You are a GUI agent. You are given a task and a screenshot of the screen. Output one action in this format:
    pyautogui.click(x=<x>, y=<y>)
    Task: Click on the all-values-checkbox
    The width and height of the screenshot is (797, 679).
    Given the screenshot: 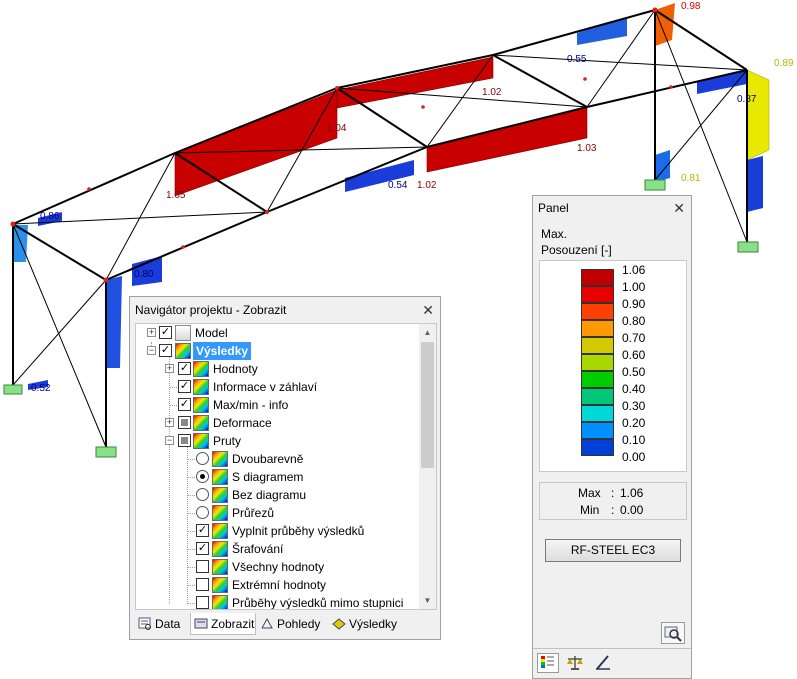 What is the action you would take?
    pyautogui.click(x=202, y=566)
    